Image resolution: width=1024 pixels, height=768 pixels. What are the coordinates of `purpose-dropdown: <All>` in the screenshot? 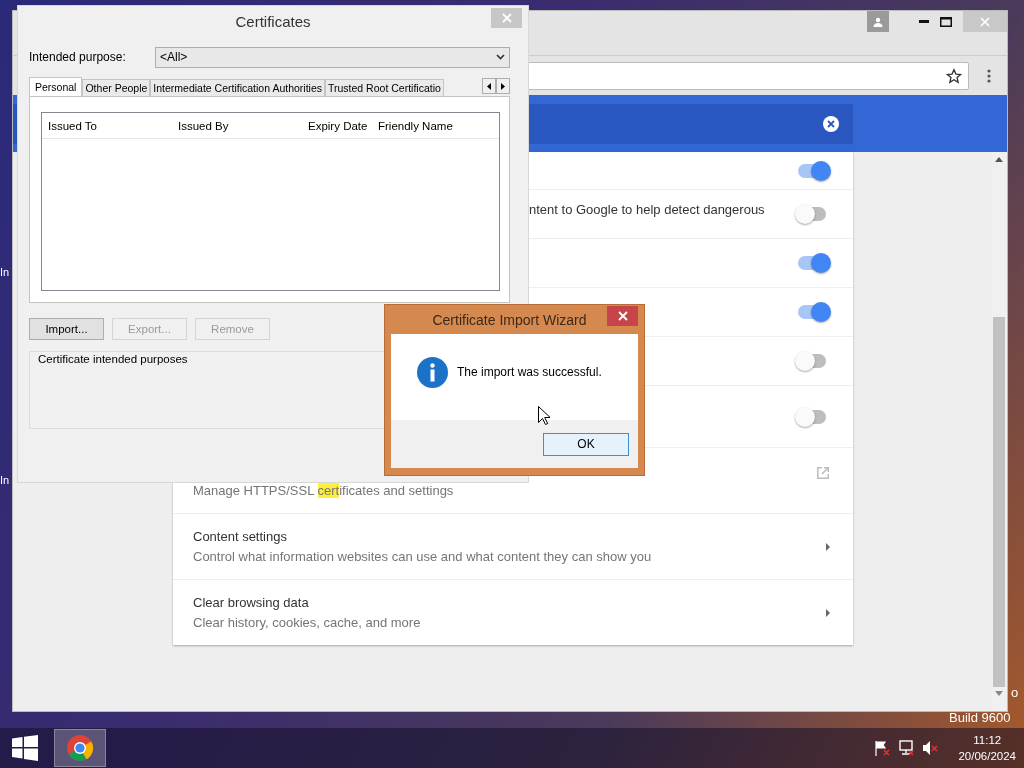 It's located at (332, 57).